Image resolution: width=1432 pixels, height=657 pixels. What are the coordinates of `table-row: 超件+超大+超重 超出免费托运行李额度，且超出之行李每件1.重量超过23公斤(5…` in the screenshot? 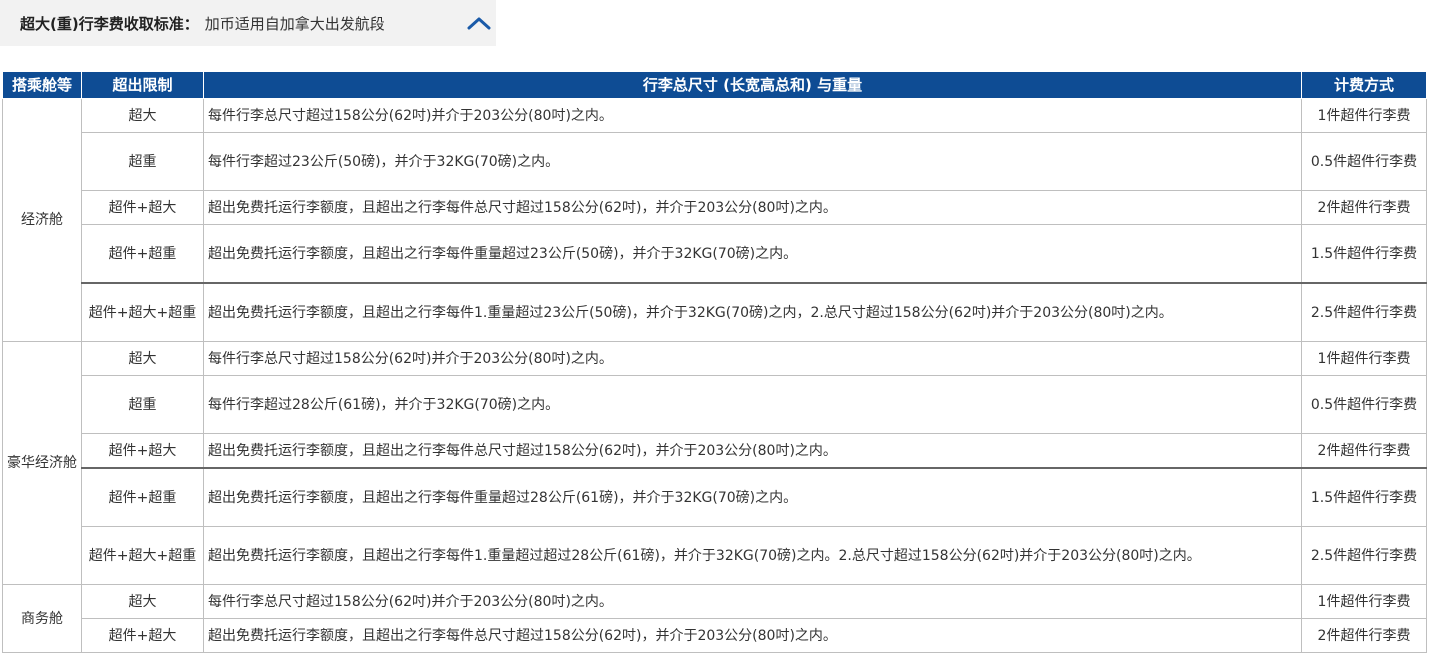 It's located at (715, 312).